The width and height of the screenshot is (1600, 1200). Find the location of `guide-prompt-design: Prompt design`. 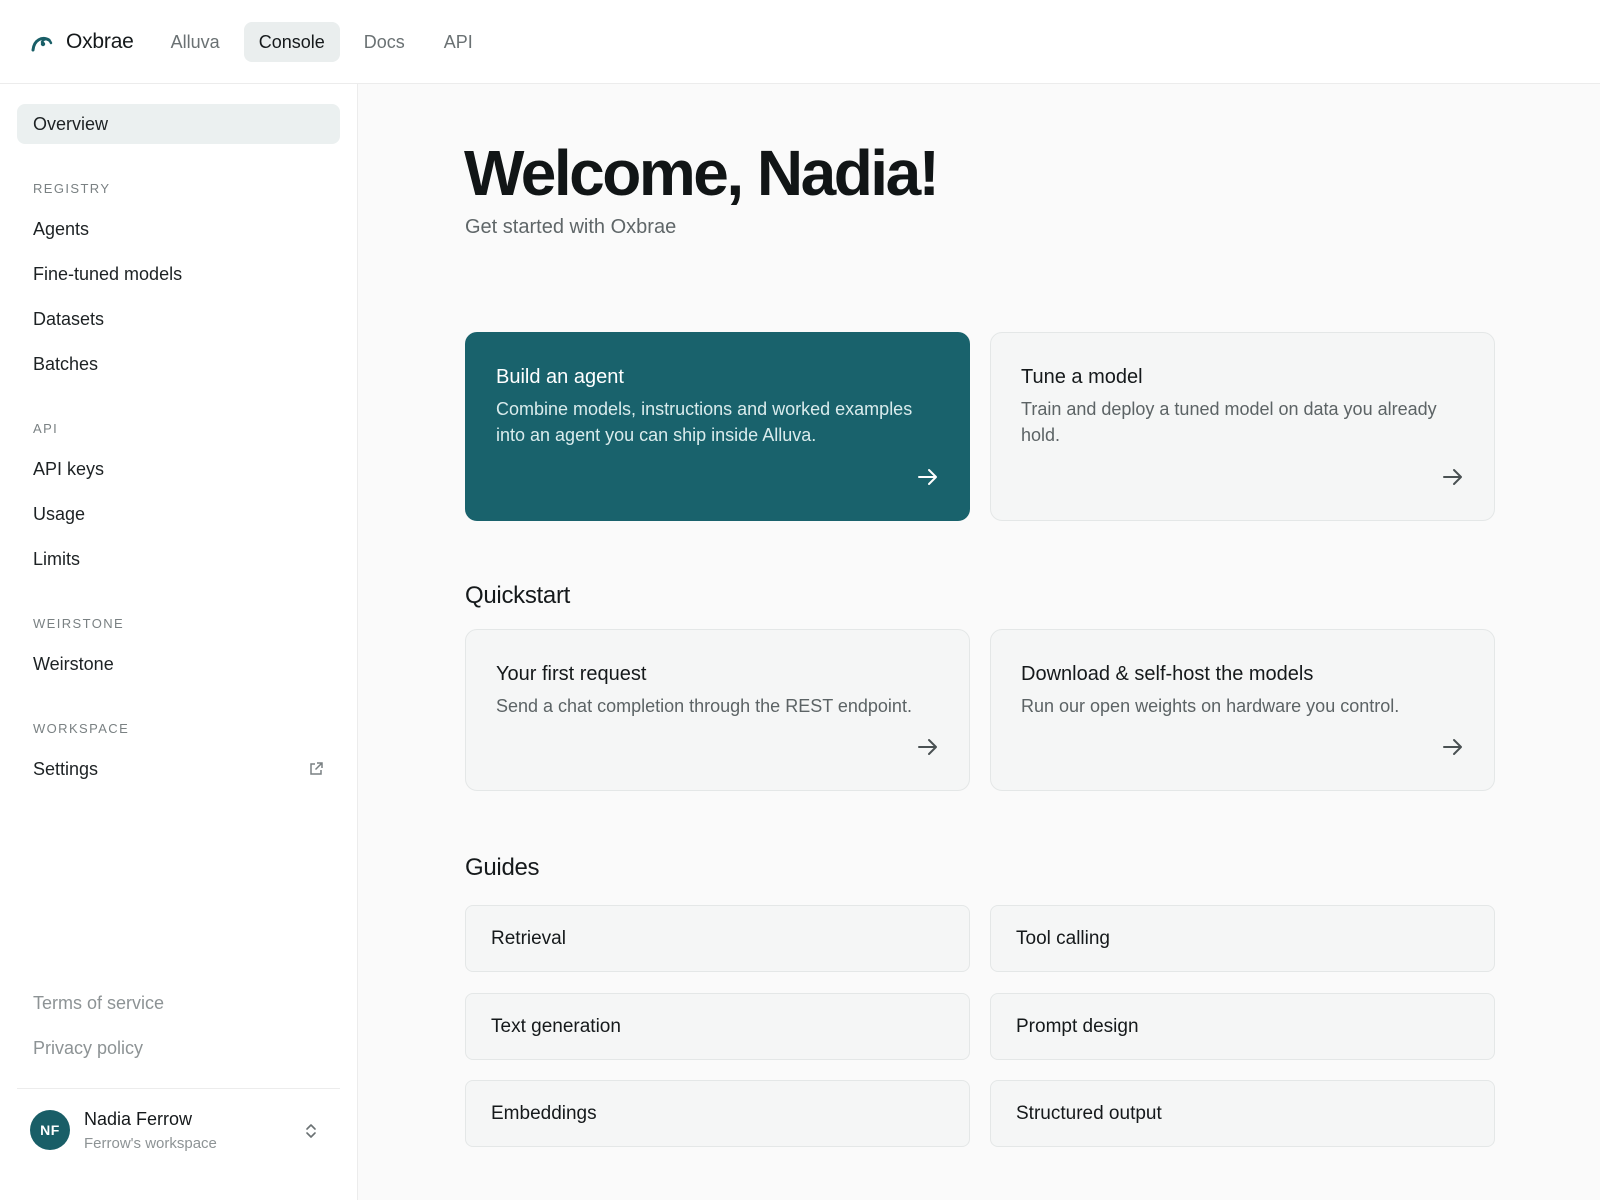

guide-prompt-design: Prompt design is located at coordinates (1242, 1026).